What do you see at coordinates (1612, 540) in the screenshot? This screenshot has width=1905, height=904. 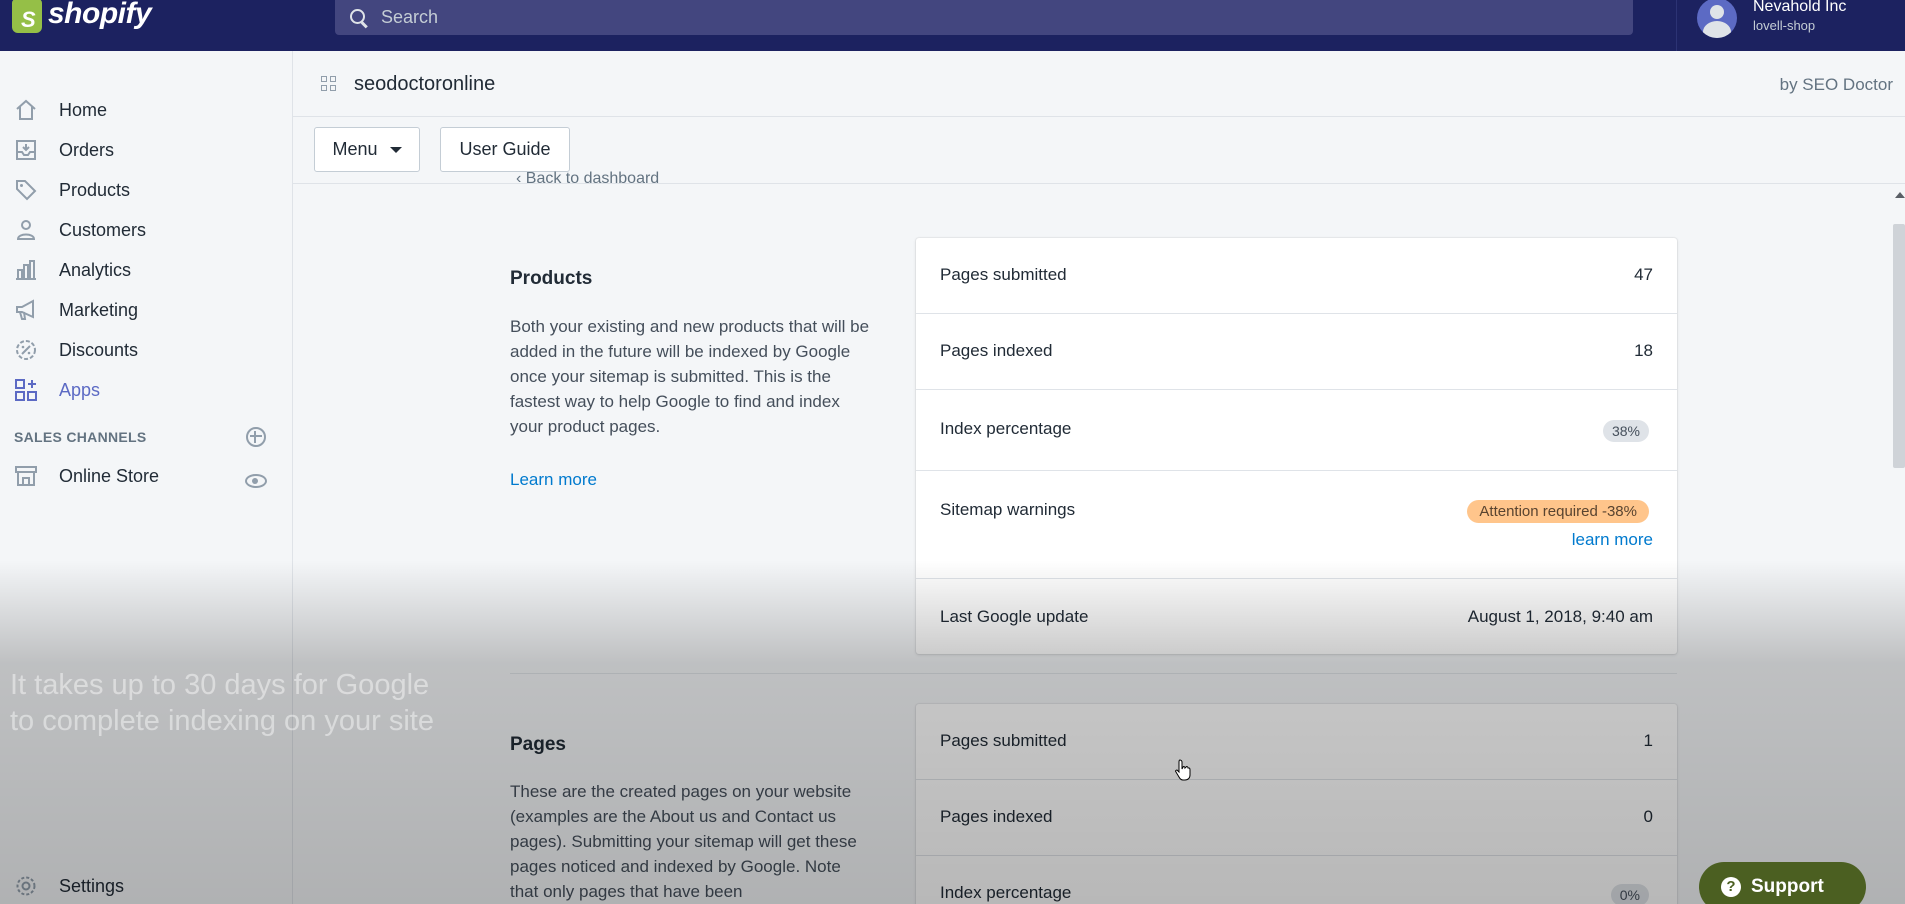 I see `sitemap-warnings-learn-more-link: learn more` at bounding box center [1612, 540].